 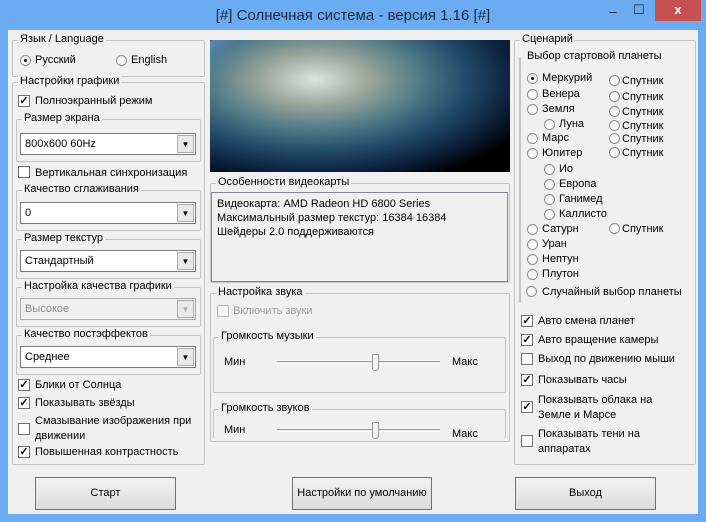 What do you see at coordinates (606, 359) in the screenshot?
I see `scenario-option-label: Выход по движению мыши` at bounding box center [606, 359].